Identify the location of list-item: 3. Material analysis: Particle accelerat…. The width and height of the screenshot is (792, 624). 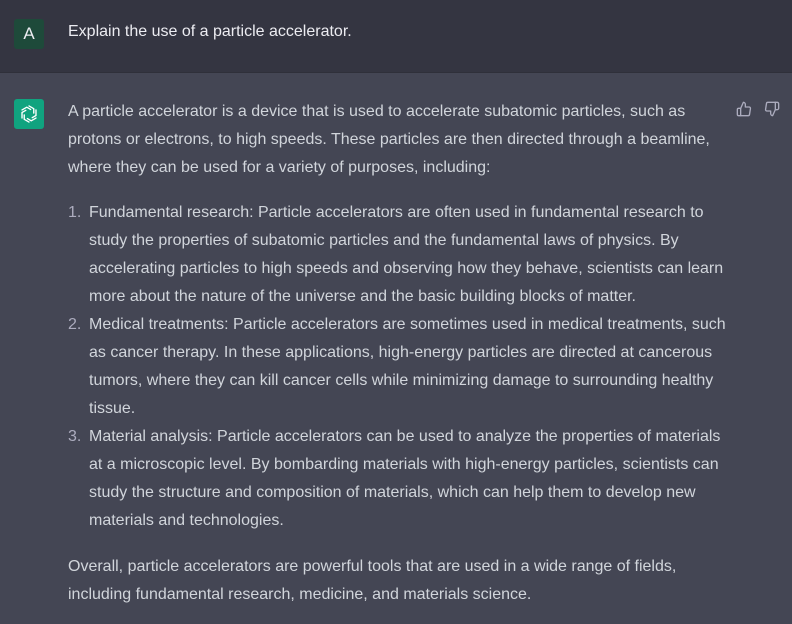
(398, 479).